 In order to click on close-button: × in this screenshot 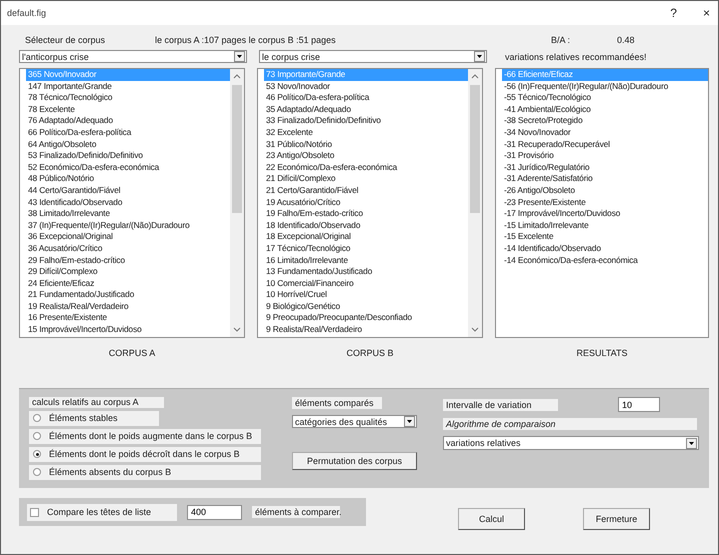, I will do `click(706, 13)`.